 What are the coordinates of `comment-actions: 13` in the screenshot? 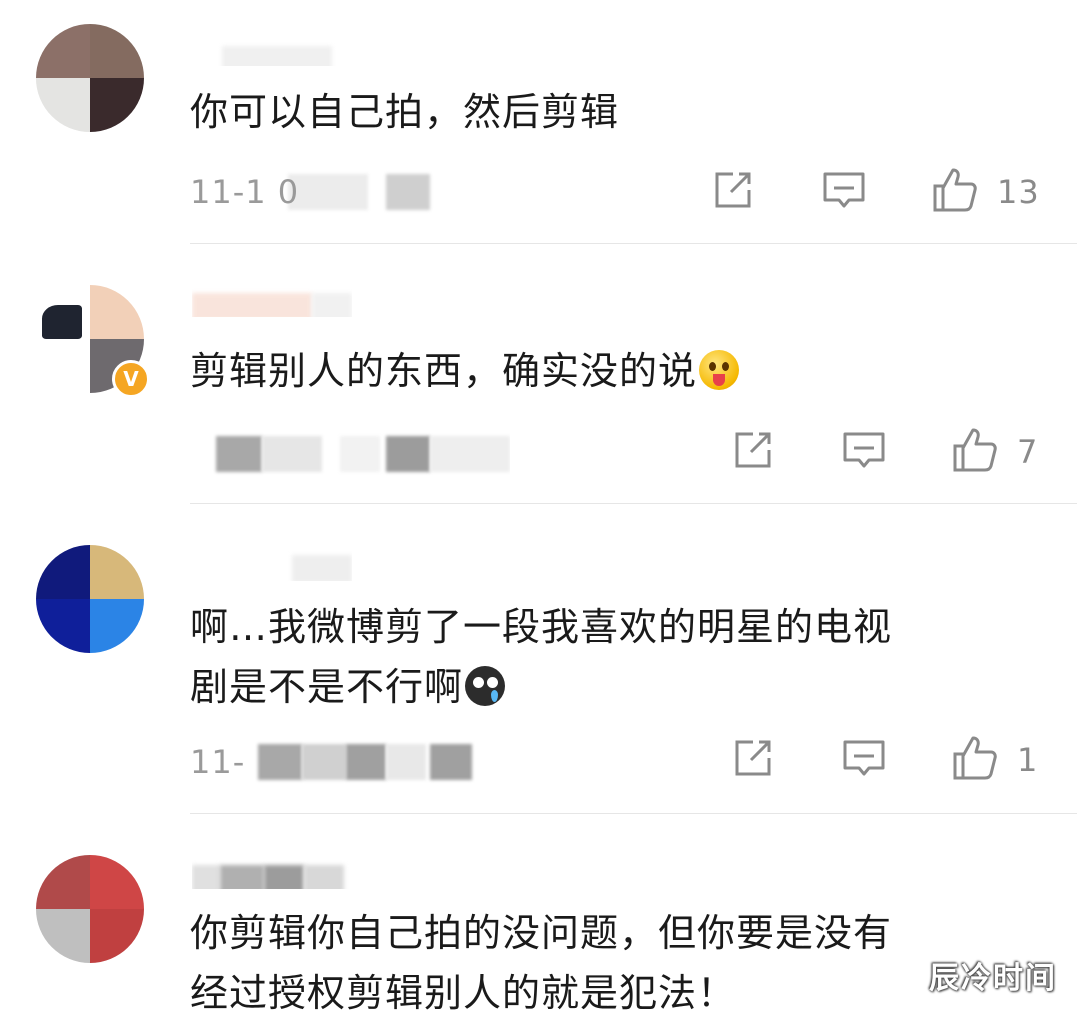 It's located at (876, 192).